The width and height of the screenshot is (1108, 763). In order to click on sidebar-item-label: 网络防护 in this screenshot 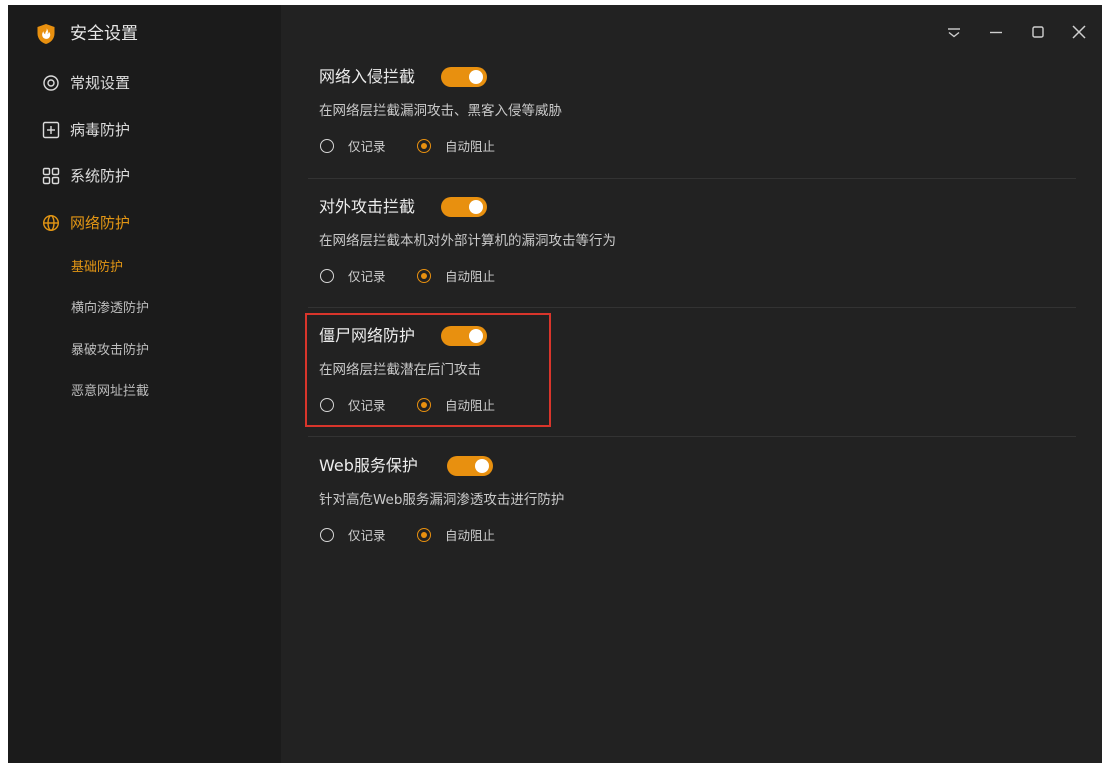, I will do `click(100, 223)`.